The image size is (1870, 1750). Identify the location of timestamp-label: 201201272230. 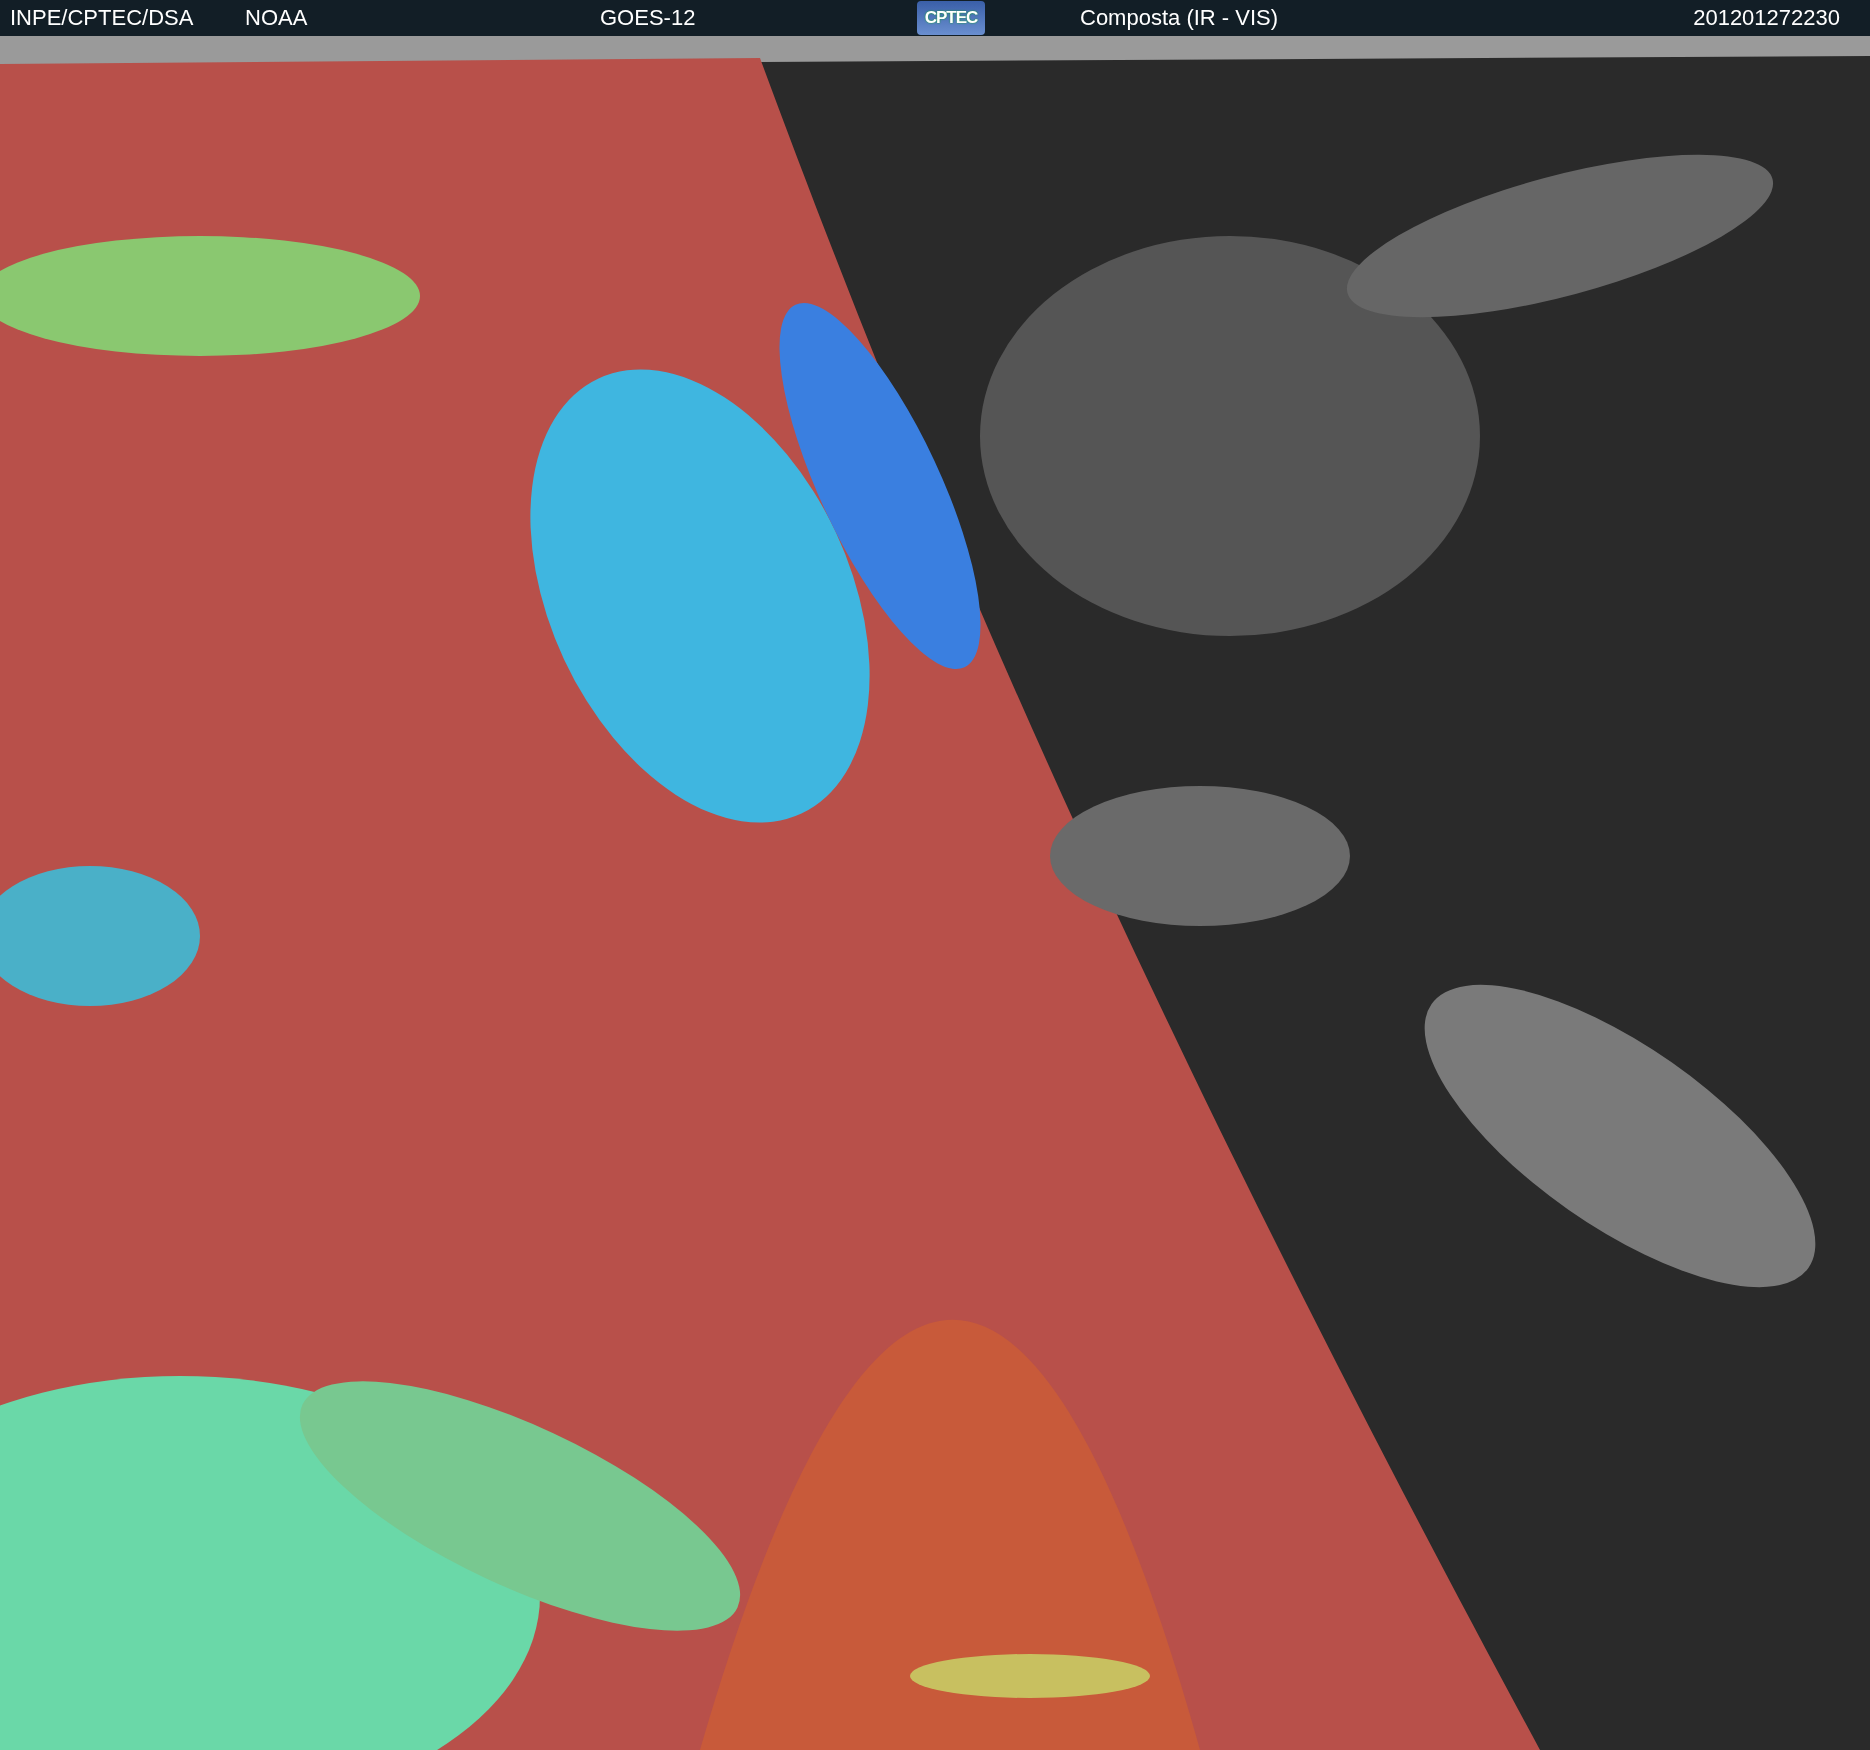
(1766, 18).